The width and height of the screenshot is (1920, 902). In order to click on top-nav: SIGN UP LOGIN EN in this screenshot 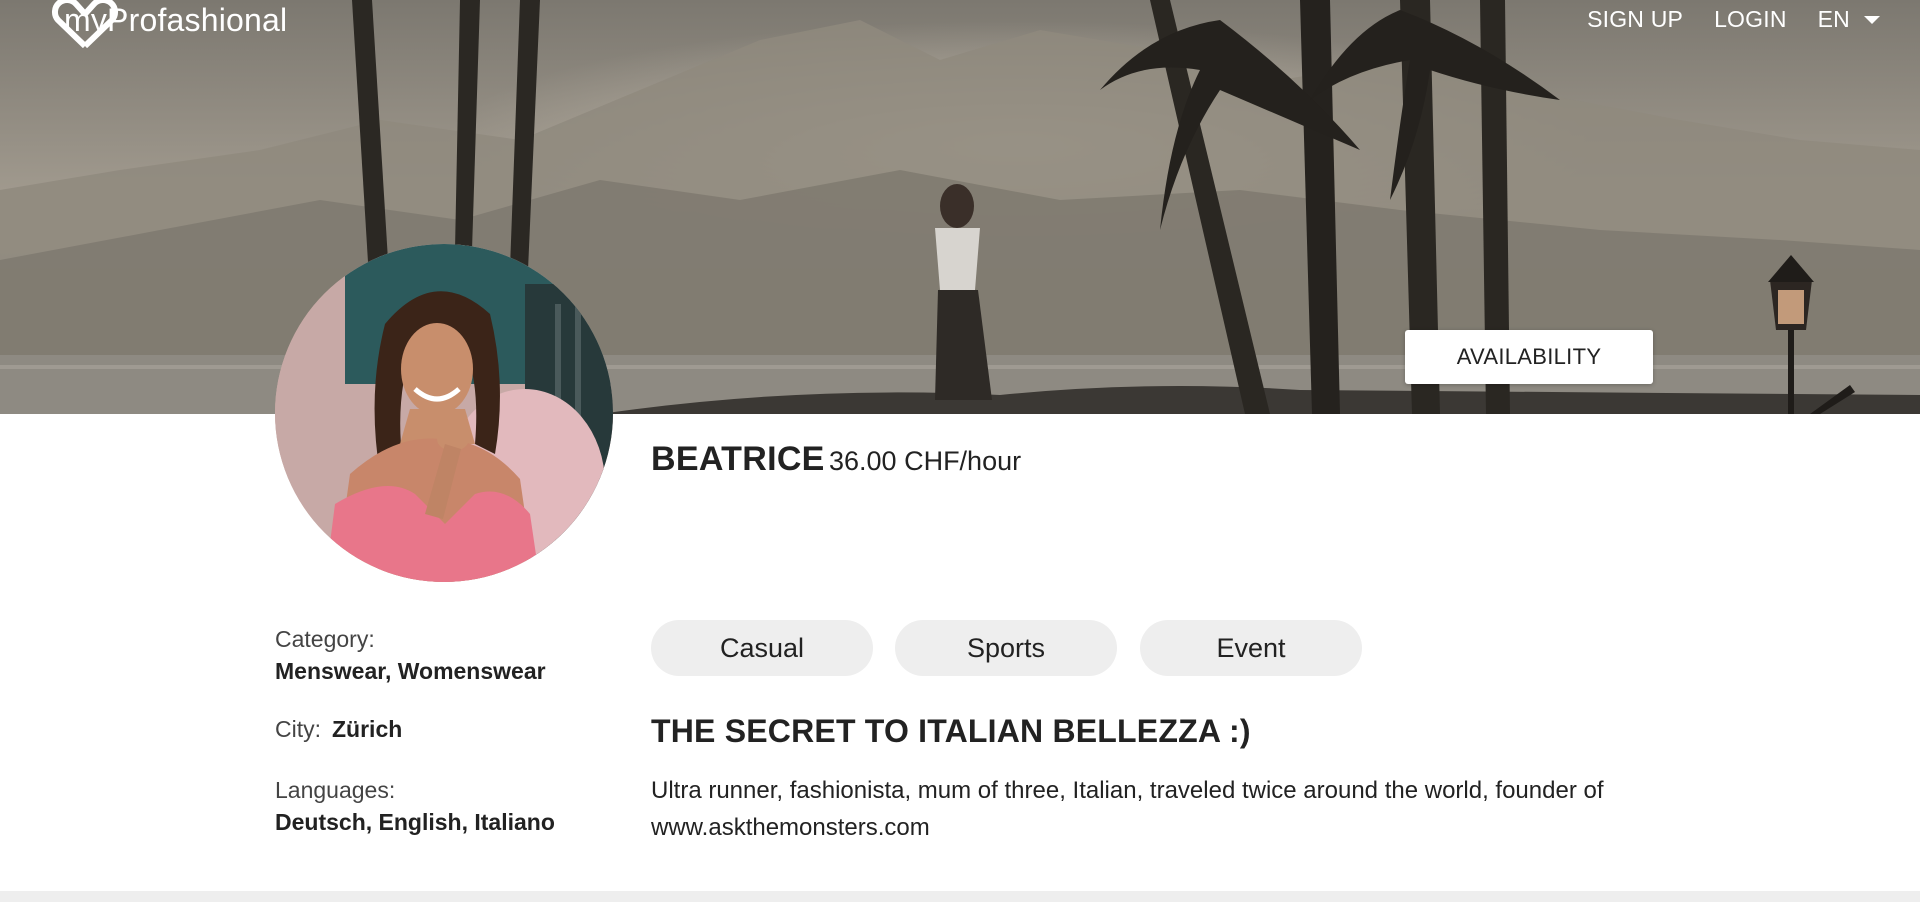, I will do `click(1733, 19)`.